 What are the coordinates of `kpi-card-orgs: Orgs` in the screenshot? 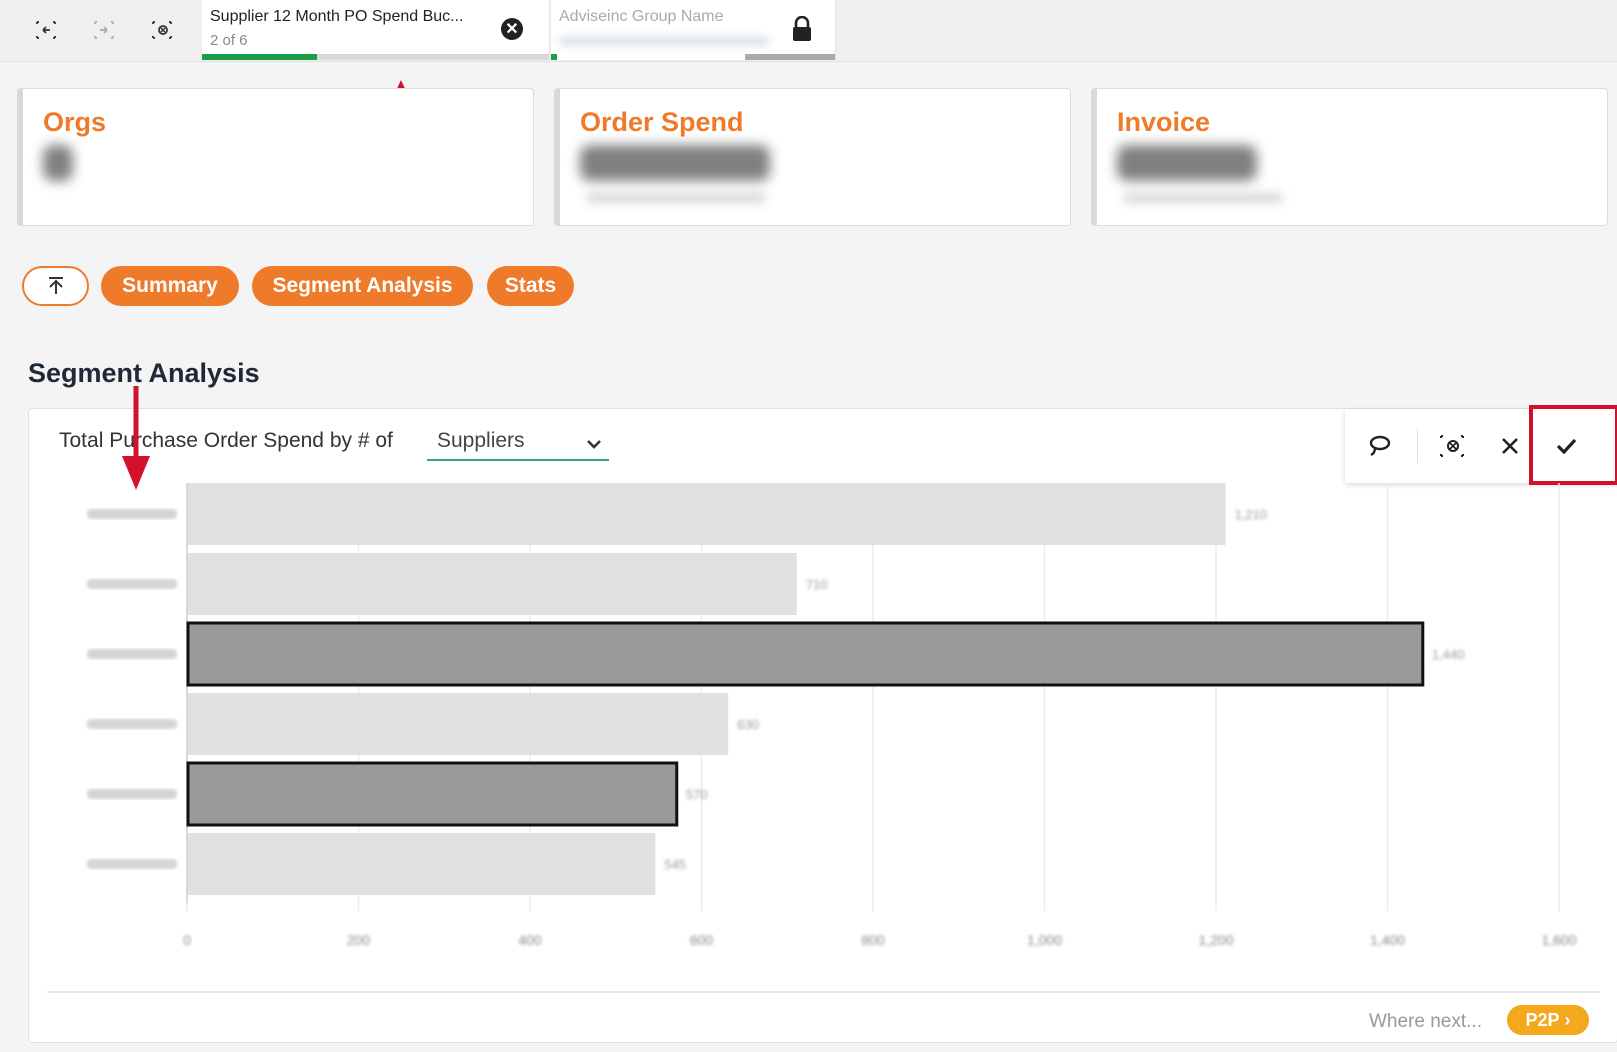 It's located at (275, 157).